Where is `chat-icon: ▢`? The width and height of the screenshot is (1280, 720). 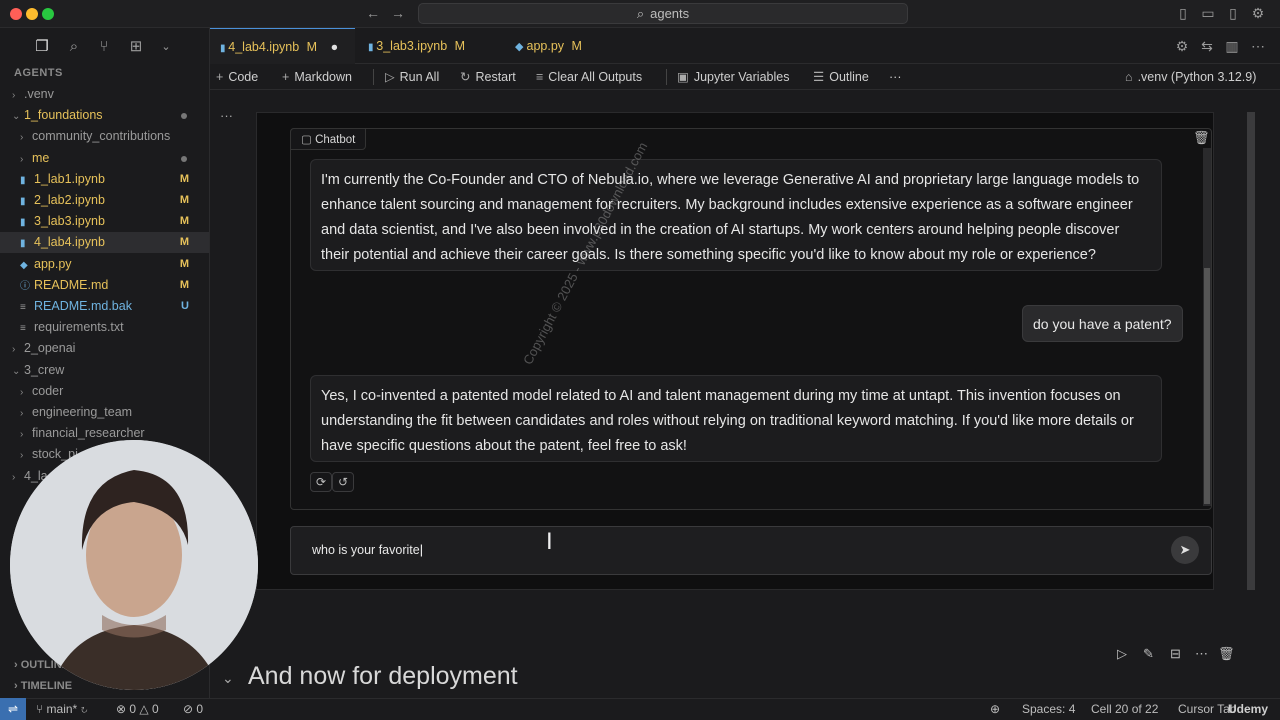
chat-icon: ▢ is located at coordinates (308, 140).